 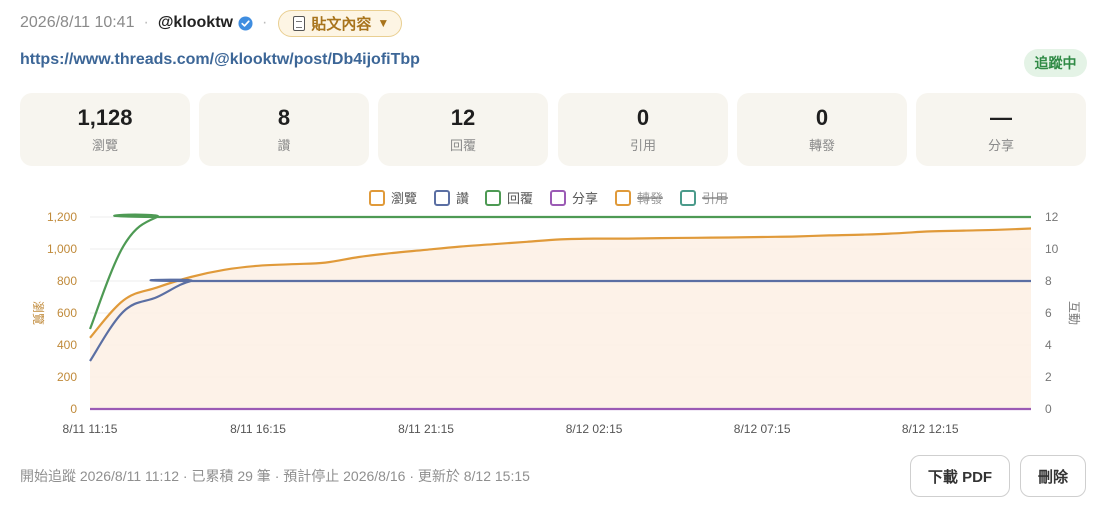 What do you see at coordinates (62, 249) in the screenshot?
I see `y-tick-label-left: 1,000` at bounding box center [62, 249].